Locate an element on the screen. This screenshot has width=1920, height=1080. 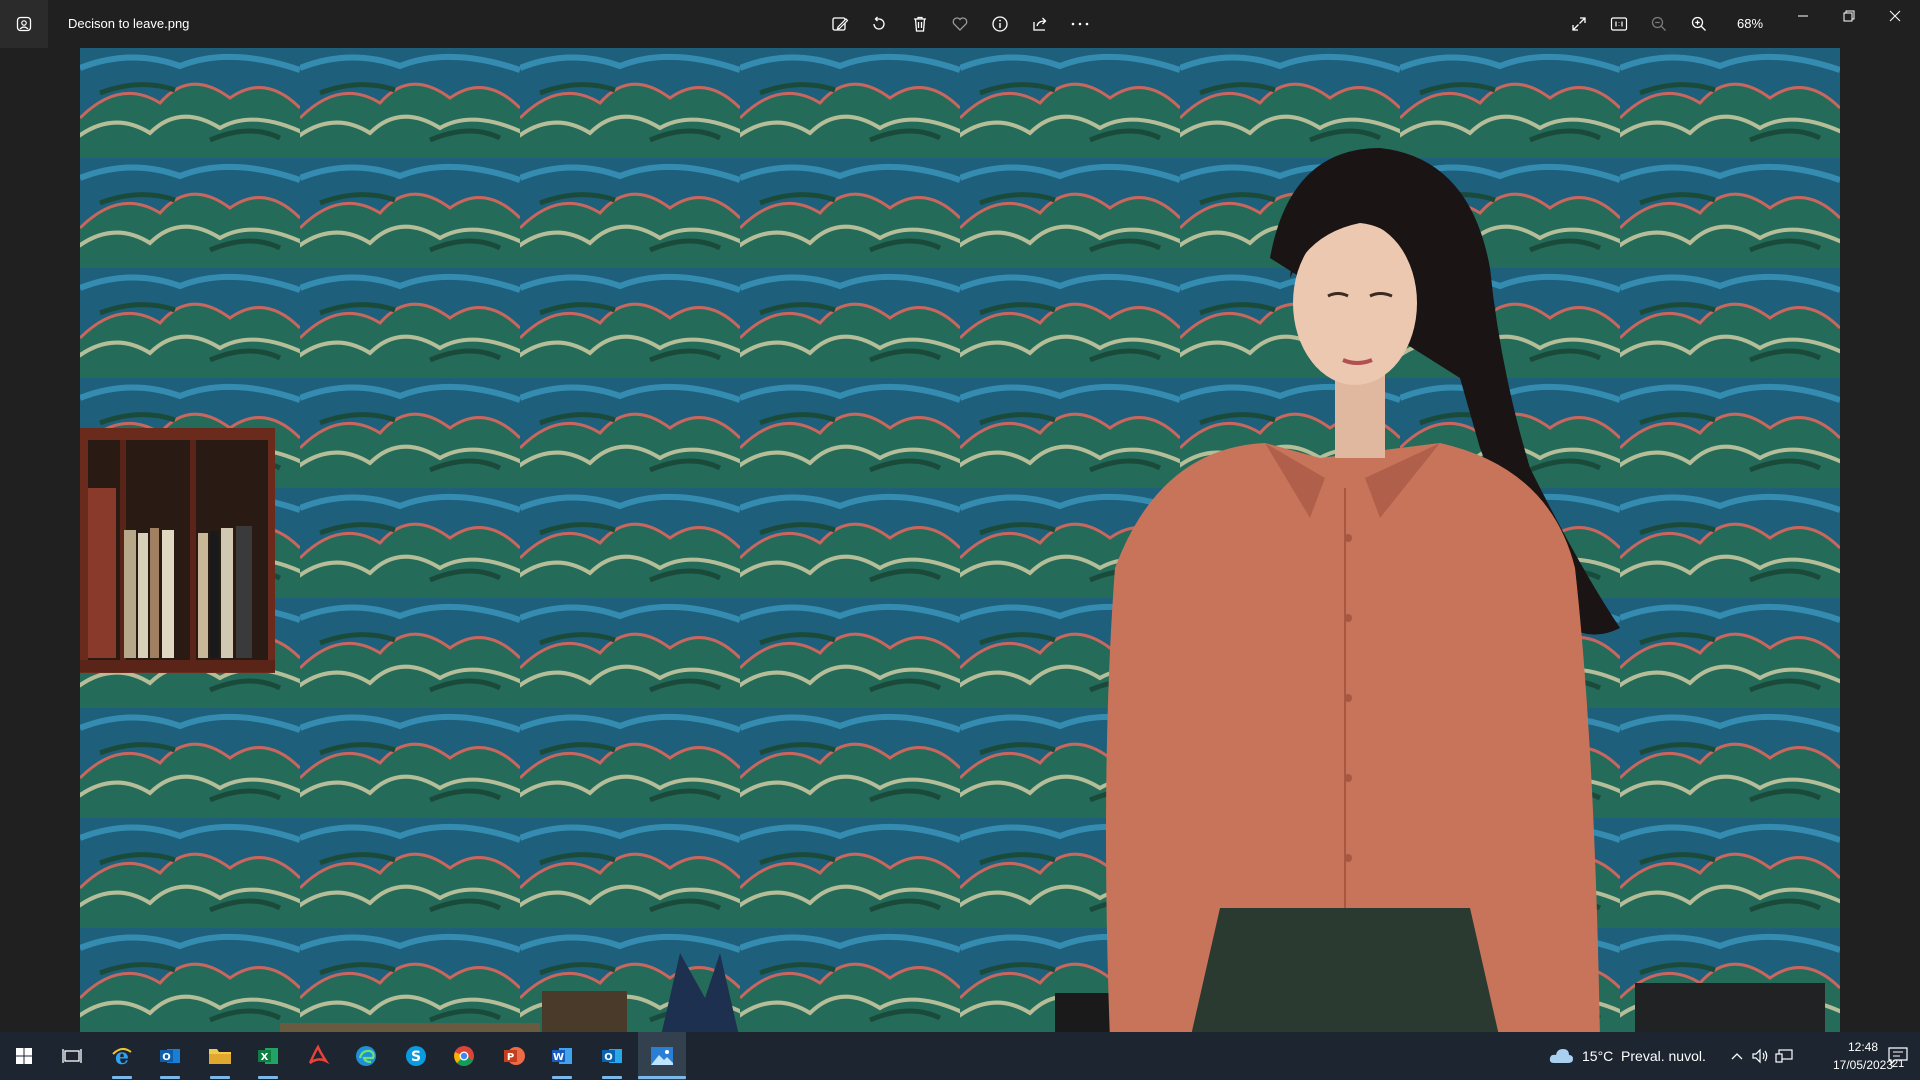
acrobat-icon is located at coordinates (318, 1056).